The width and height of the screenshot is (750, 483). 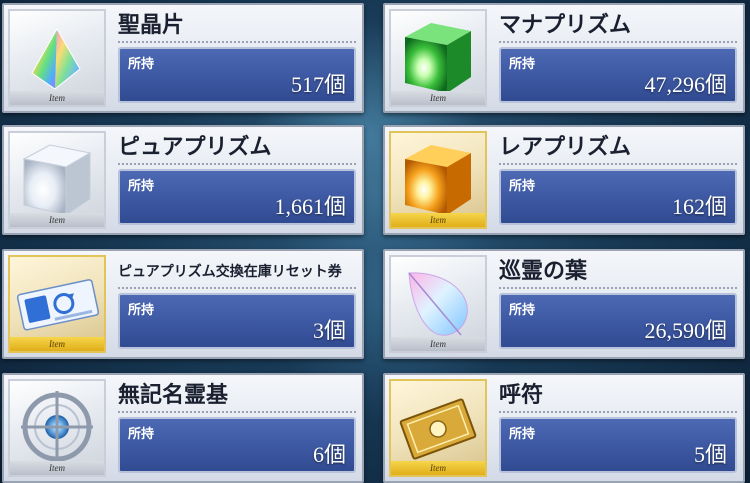 I want to click on owned-panel: 所持 517個, so click(x=237, y=75).